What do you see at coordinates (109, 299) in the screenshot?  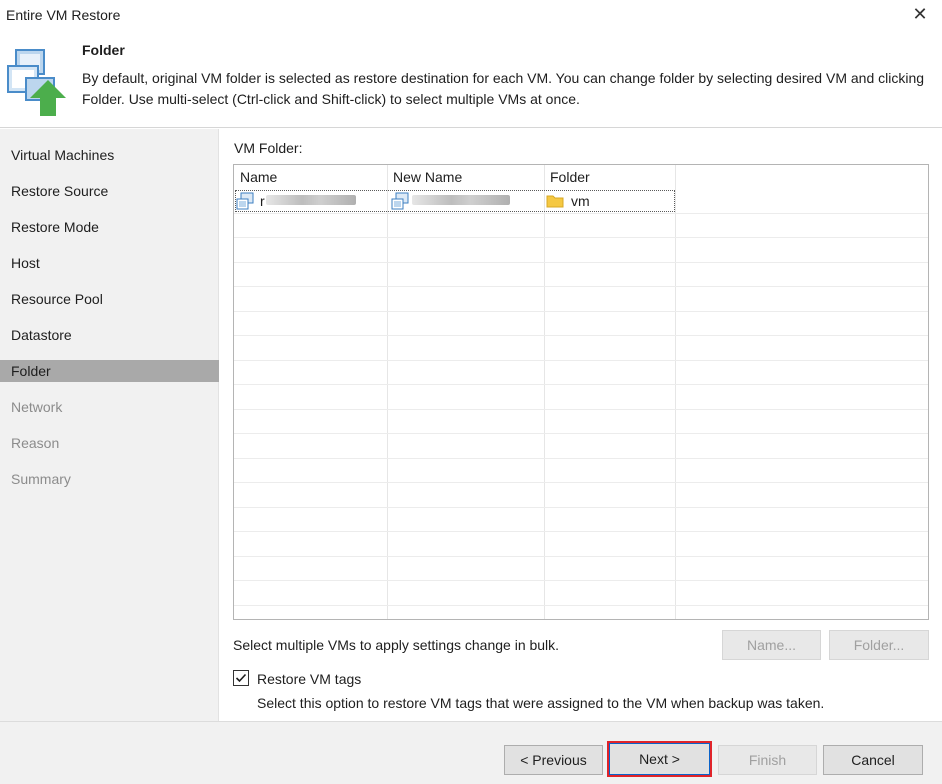 I see `step-resource-pool: Resource Pool` at bounding box center [109, 299].